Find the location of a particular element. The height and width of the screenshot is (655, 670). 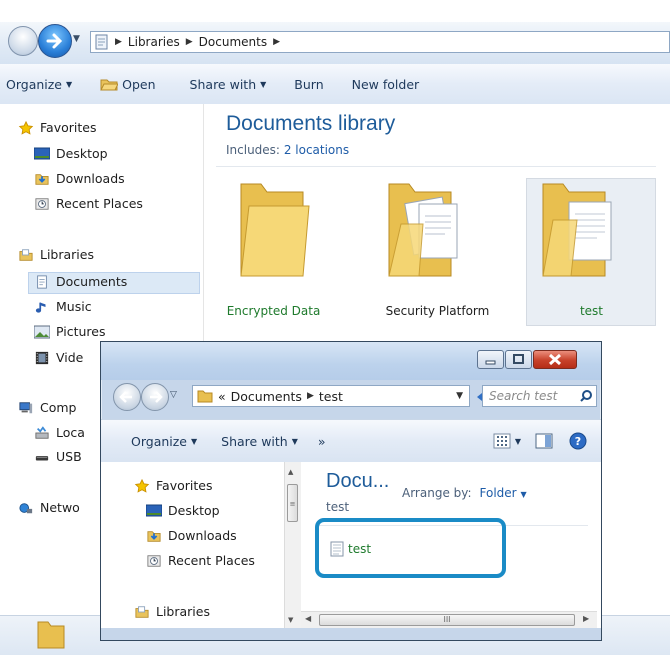

nav-item-documents: Documents is located at coordinates (80, 281).